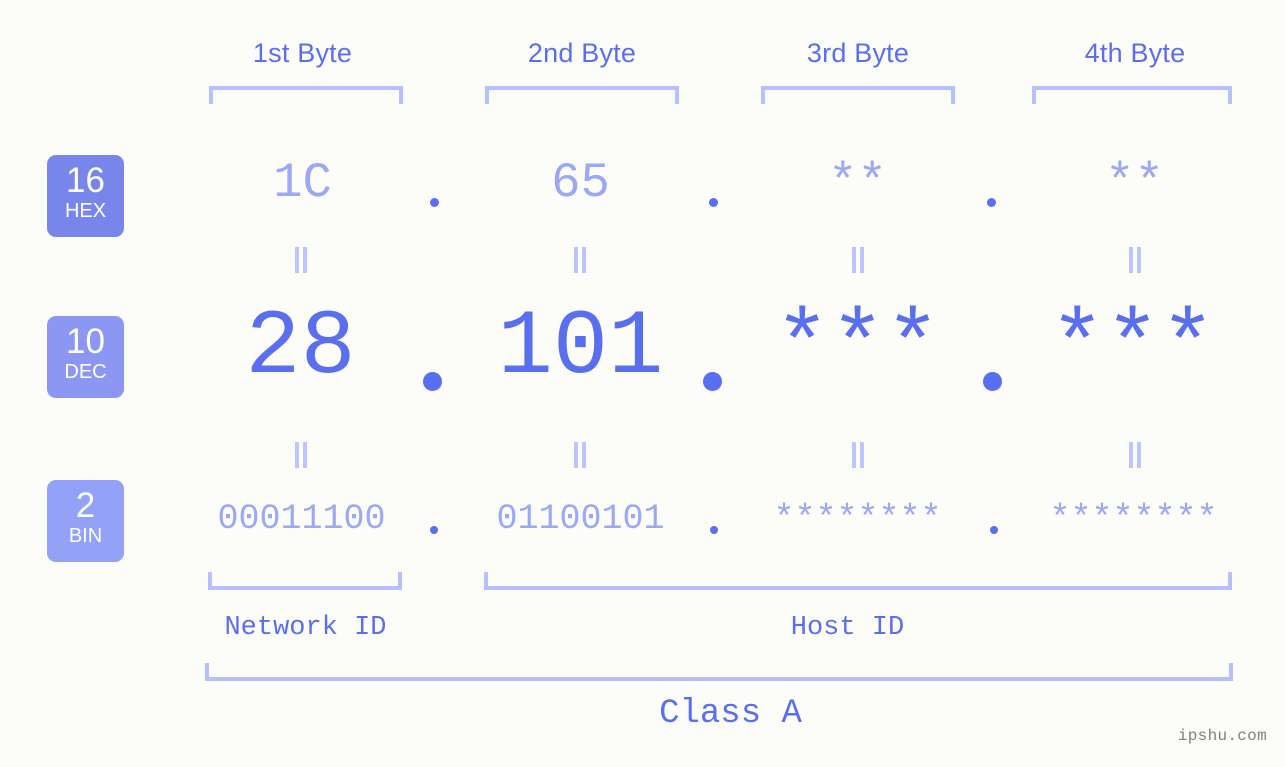 This screenshot has width=1285, height=767. Describe the element at coordinates (857, 519) in the screenshot. I see `bin-byte-3: ********` at that location.